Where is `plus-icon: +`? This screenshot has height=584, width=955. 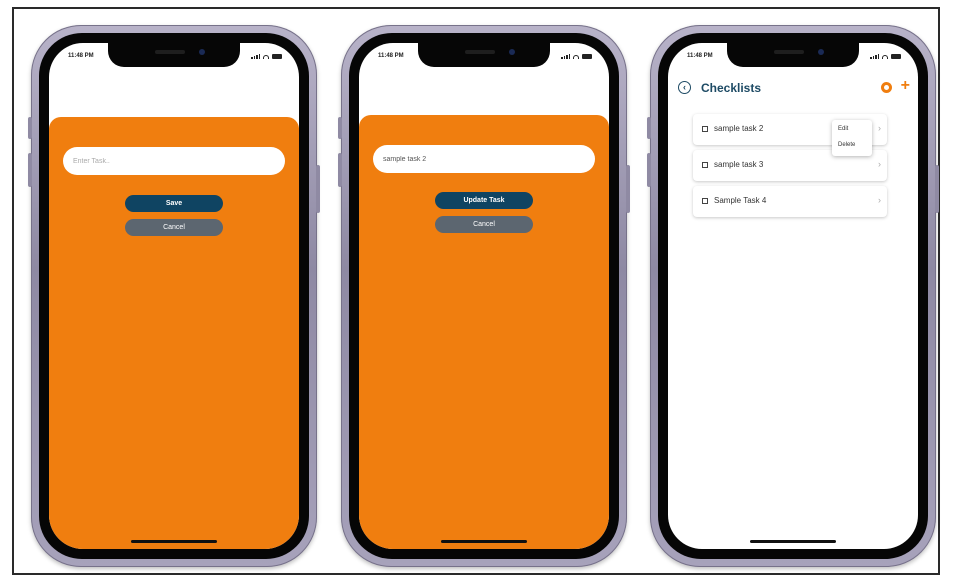 plus-icon: + is located at coordinates (905, 86).